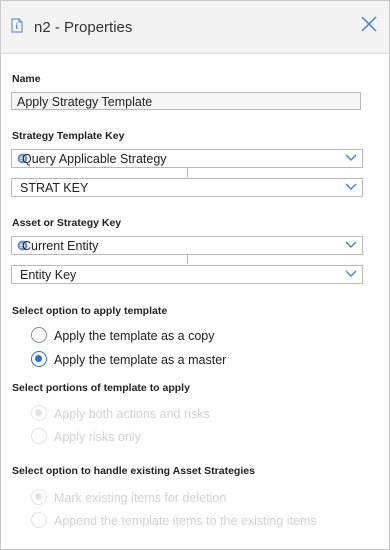 Image resolution: width=390 pixels, height=550 pixels. What do you see at coordinates (187, 187) in the screenshot?
I see `strategy-template-key-select: STRAT KEY` at bounding box center [187, 187].